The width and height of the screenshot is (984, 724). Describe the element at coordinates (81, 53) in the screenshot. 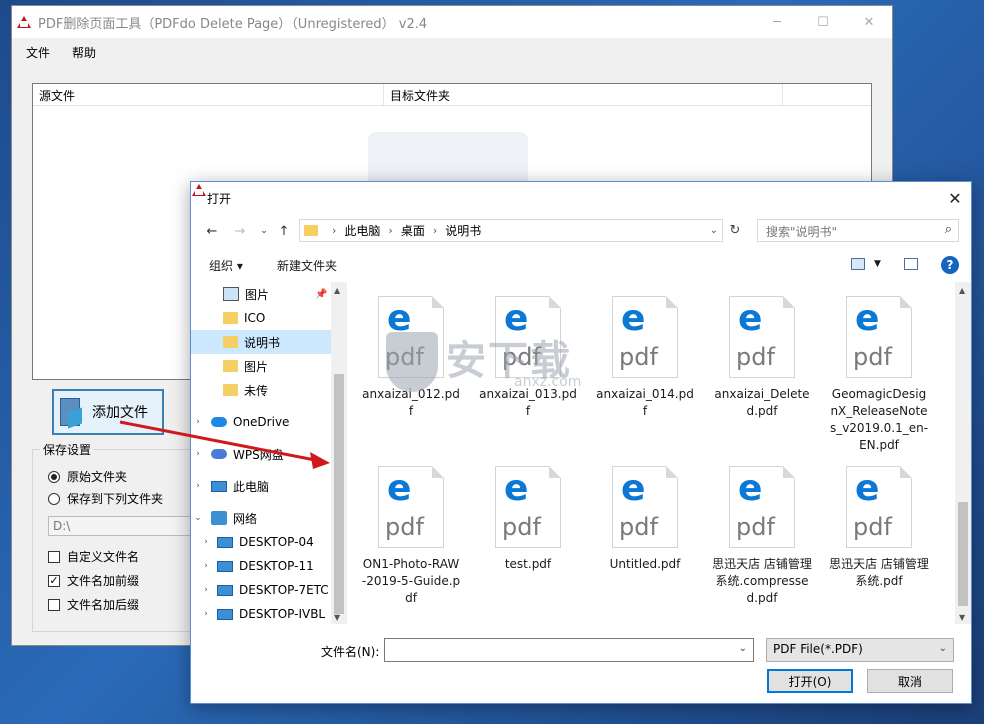

I see `menu-help: 帮助` at that location.